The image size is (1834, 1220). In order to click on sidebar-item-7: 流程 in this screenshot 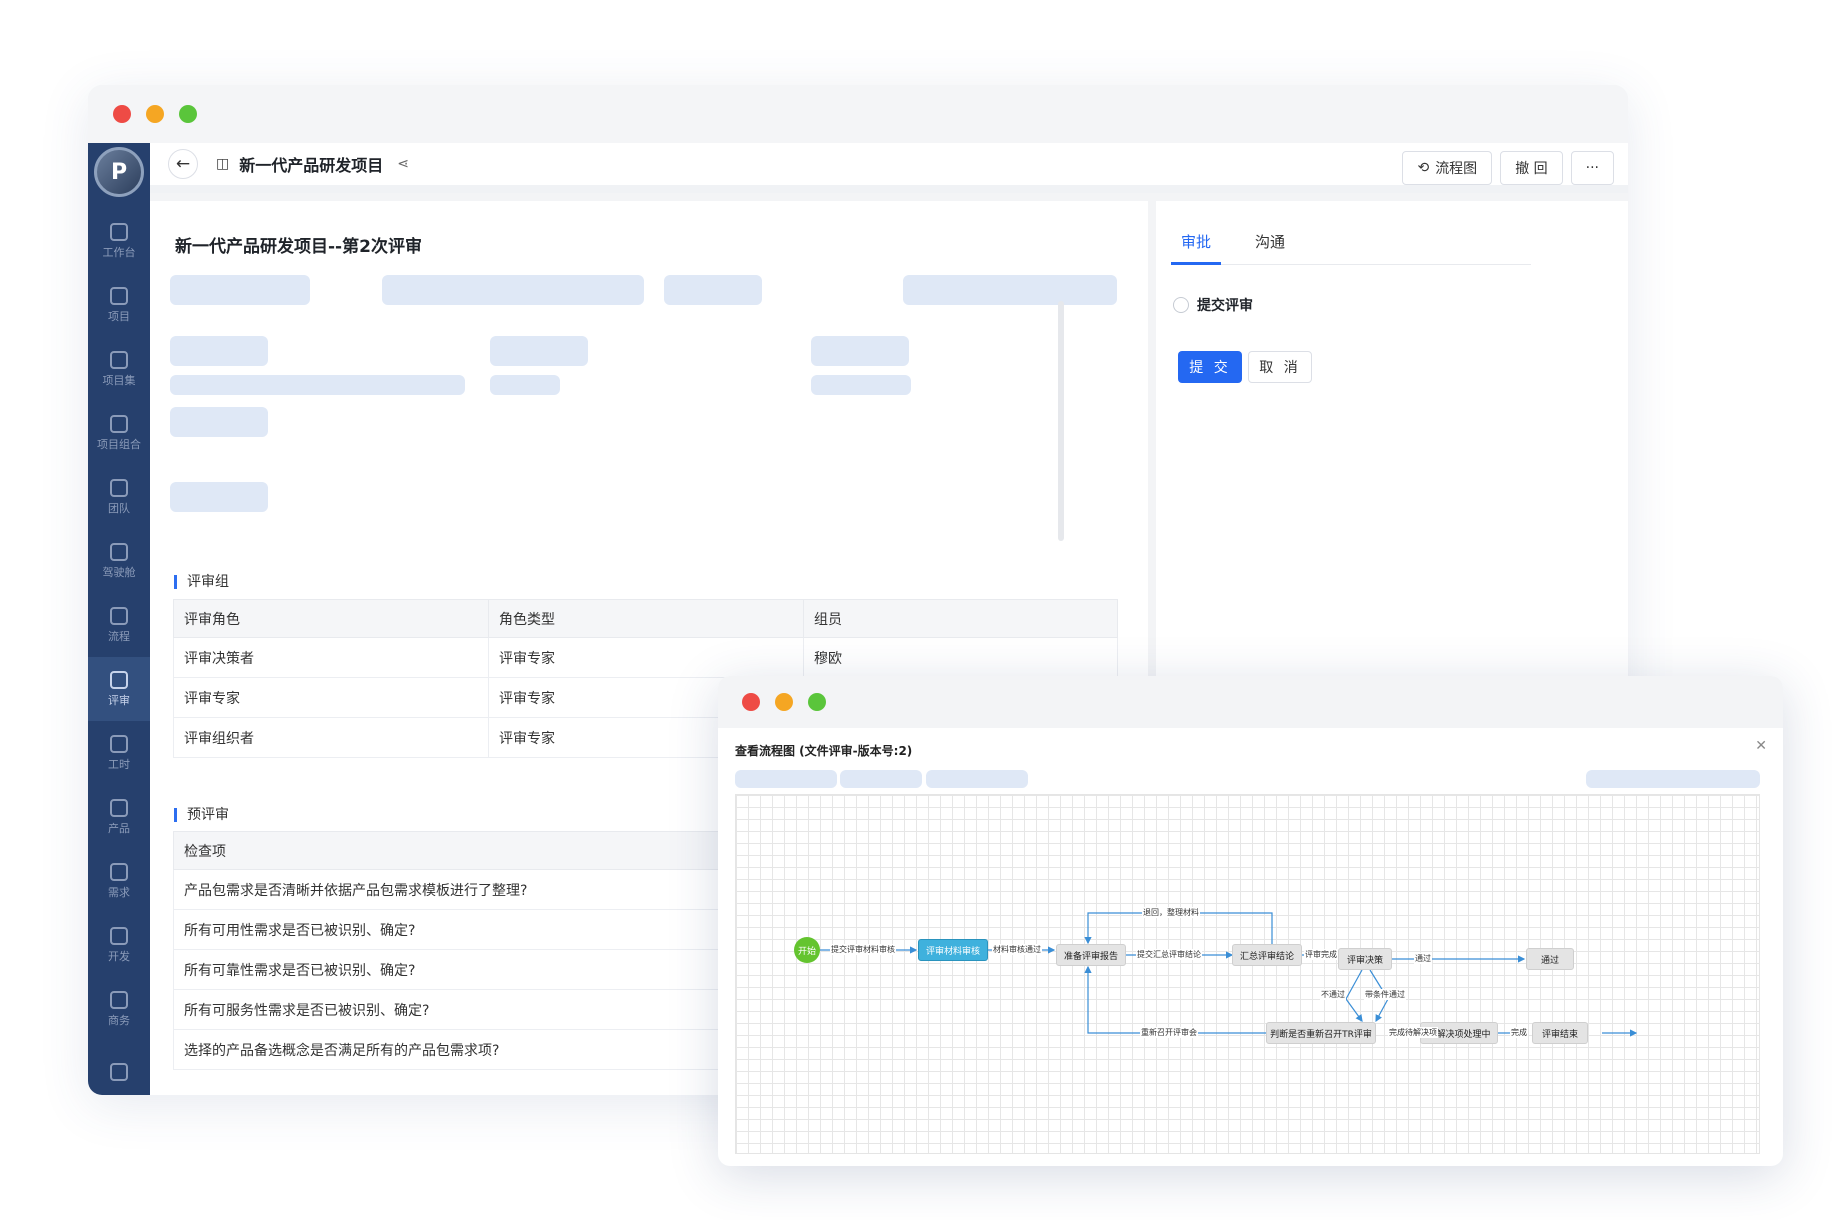, I will do `click(119, 625)`.